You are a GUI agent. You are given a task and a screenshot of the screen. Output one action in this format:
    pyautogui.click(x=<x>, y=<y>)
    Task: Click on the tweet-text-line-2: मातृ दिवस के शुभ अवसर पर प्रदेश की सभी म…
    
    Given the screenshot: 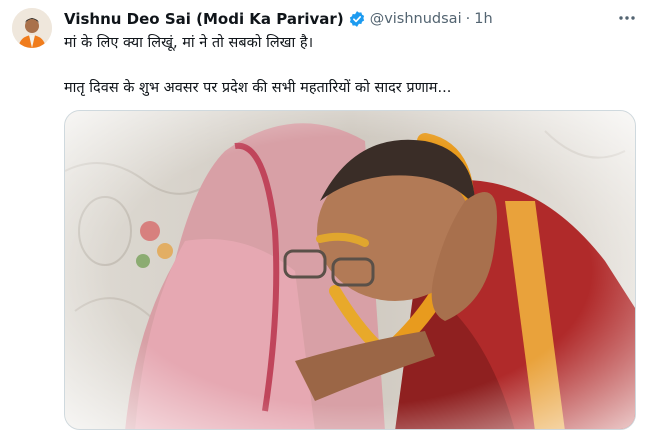 What is the action you would take?
    pyautogui.click(x=258, y=88)
    